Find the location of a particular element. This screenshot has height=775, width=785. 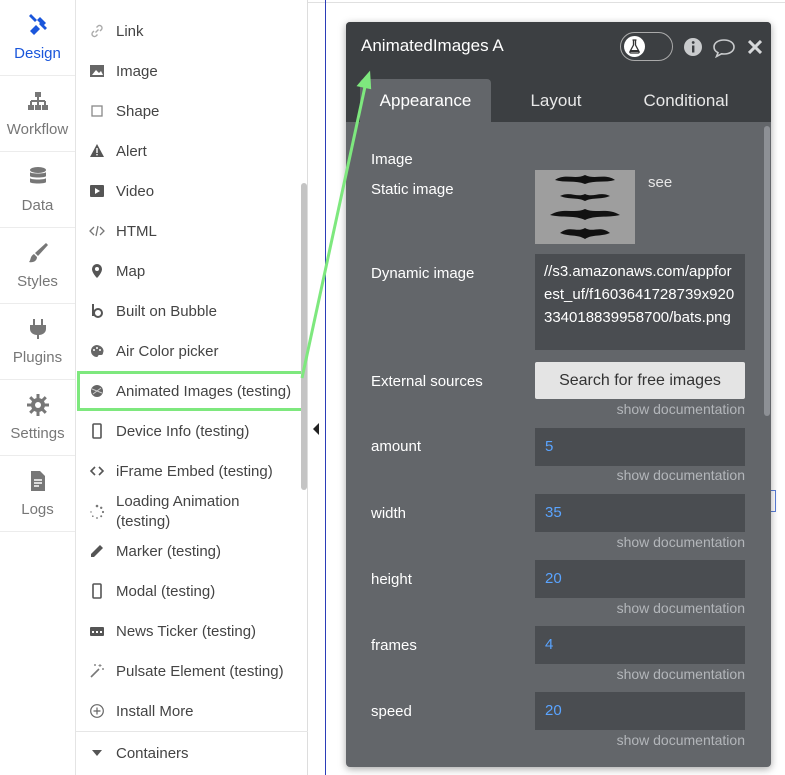

element-label: Pulsate Element (testing) is located at coordinates (200, 671).